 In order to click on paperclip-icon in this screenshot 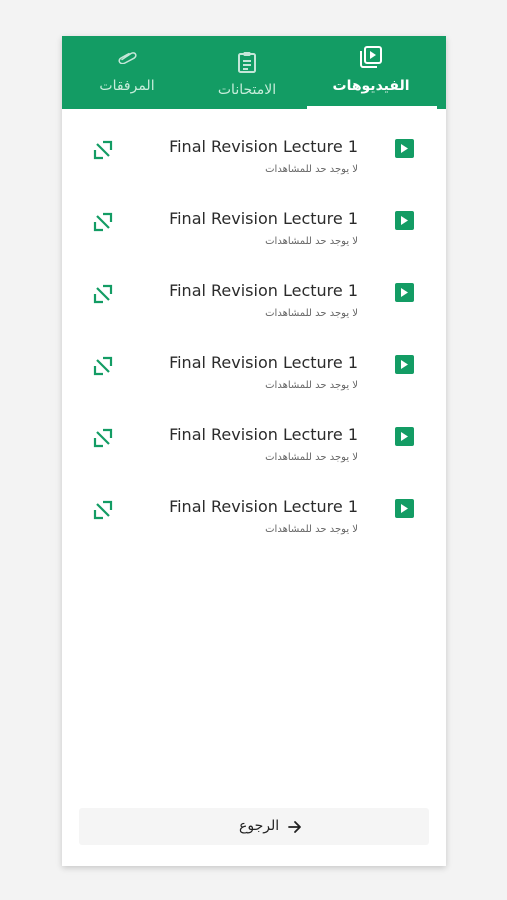, I will do `click(127, 58)`.